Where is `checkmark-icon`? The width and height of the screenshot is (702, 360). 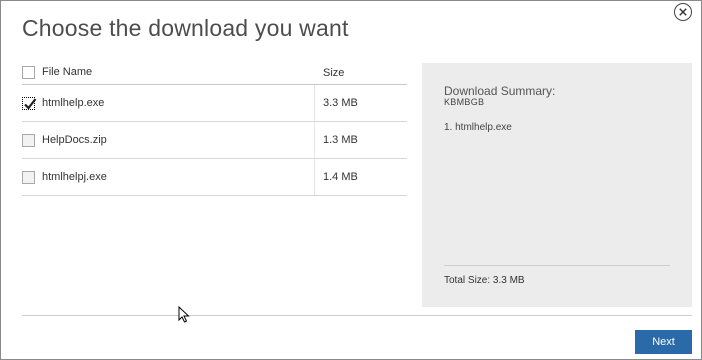
checkmark-icon is located at coordinates (30, 104).